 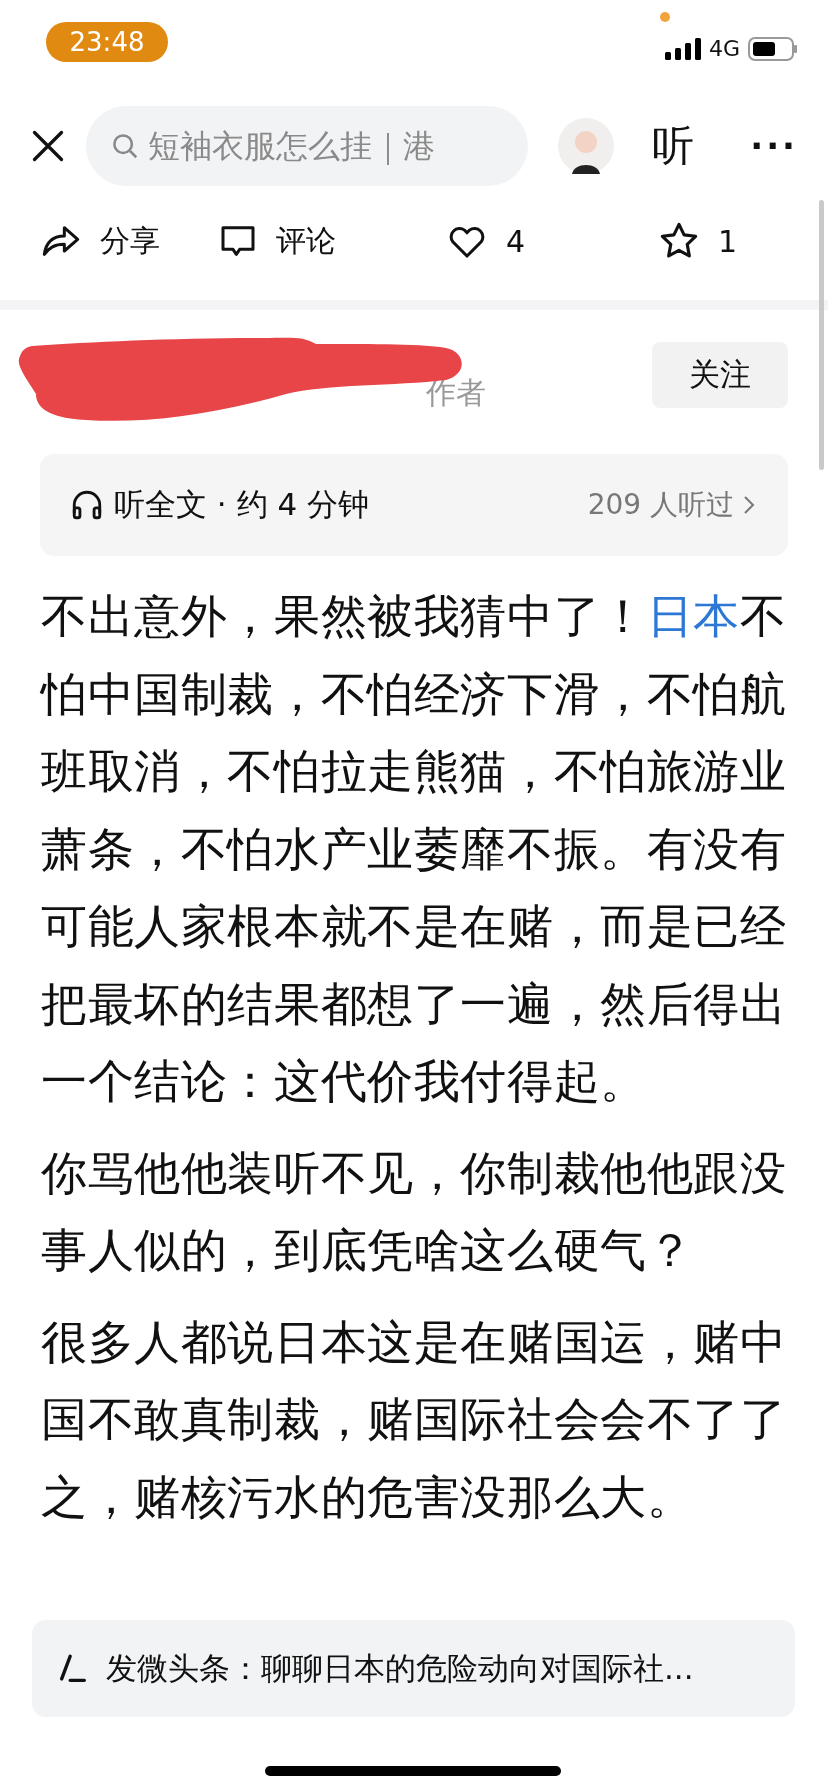 I want to click on follow-button: 关注, so click(x=720, y=375).